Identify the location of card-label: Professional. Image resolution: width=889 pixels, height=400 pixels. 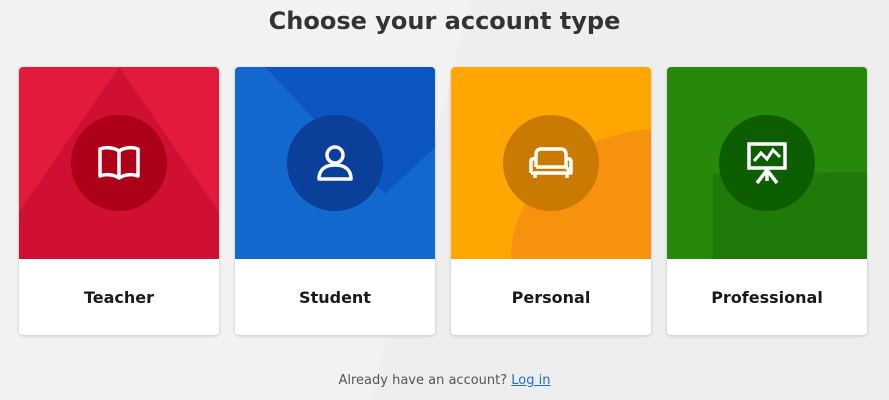
(767, 297).